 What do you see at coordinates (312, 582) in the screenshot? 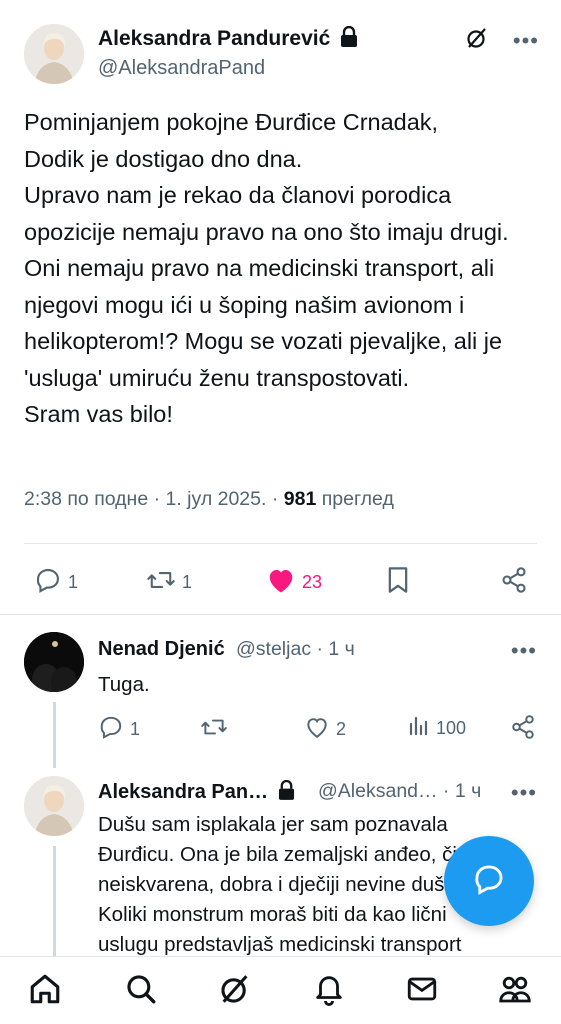
I see `like-count: 23` at bounding box center [312, 582].